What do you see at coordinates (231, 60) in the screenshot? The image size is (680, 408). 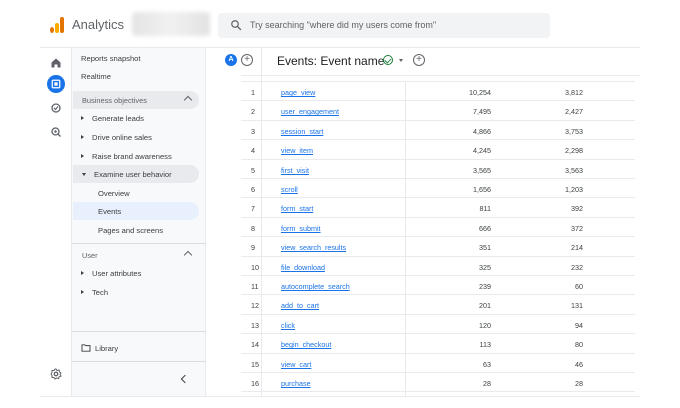 I see `comparison-badge: A` at bounding box center [231, 60].